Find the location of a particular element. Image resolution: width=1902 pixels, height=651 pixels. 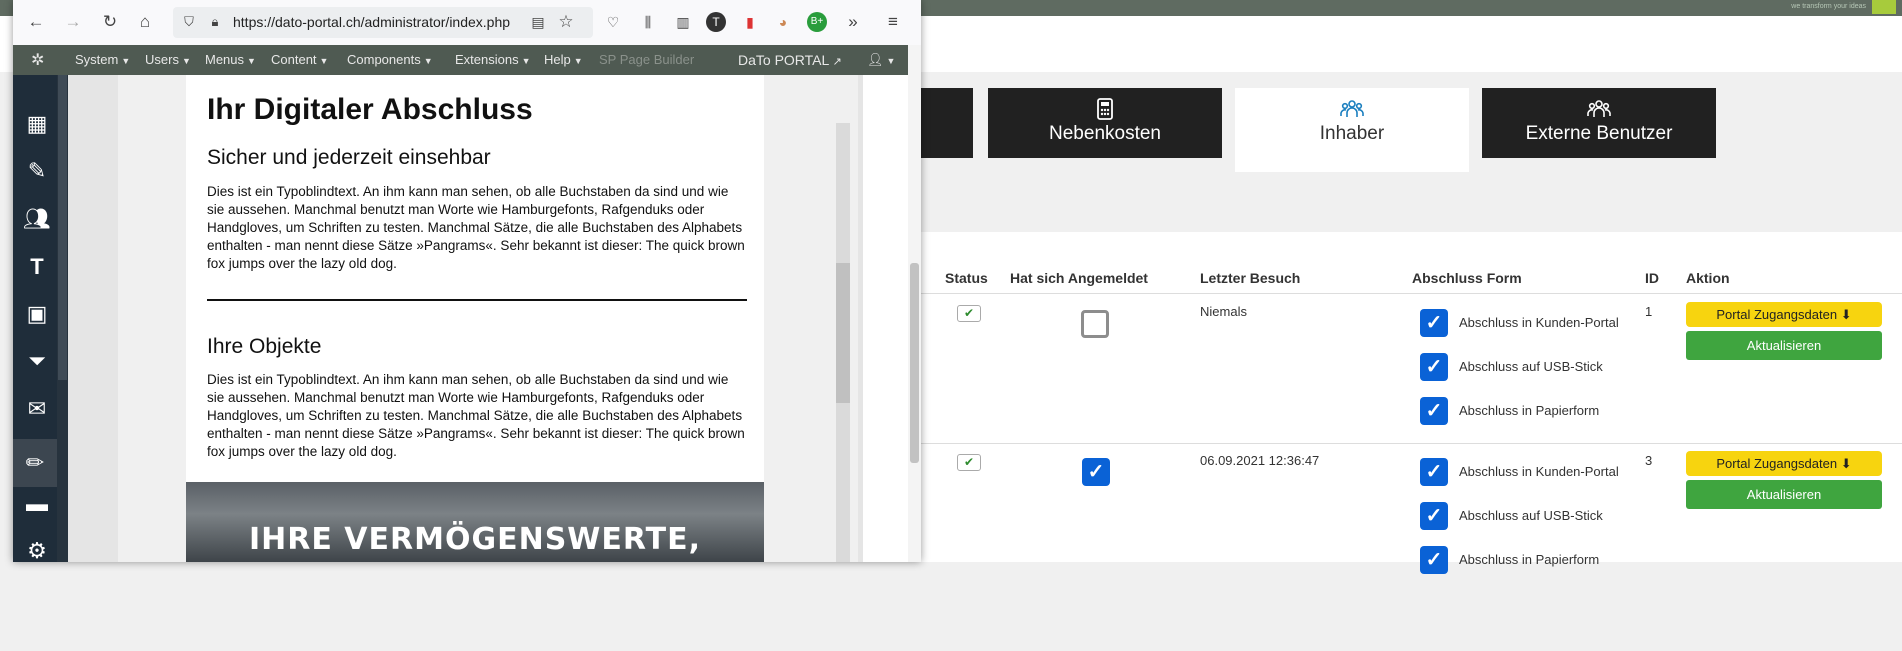

nav-label: System is located at coordinates (97, 59).